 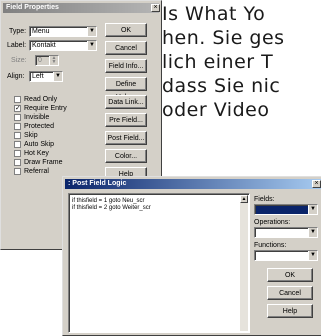 What do you see at coordinates (286, 209) in the screenshot?
I see `fields-select: ▼` at bounding box center [286, 209].